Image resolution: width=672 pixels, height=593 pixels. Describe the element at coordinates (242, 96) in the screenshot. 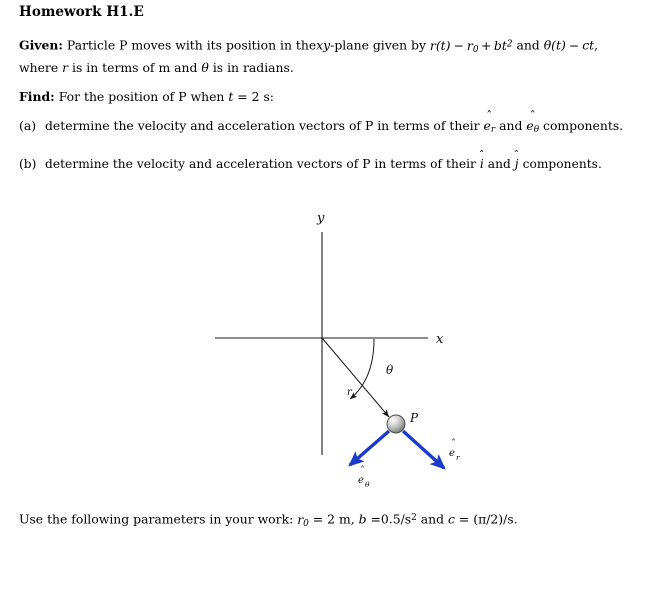

I see `find-equals: =` at that location.